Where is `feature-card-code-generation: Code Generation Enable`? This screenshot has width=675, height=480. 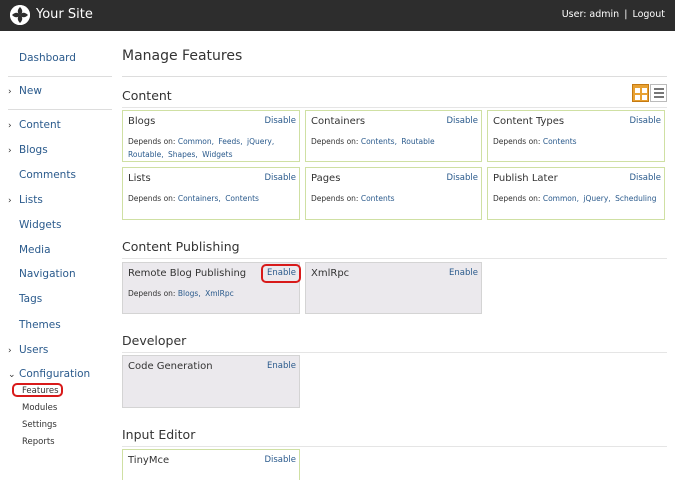
feature-card-code-generation: Code Generation Enable is located at coordinates (211, 381).